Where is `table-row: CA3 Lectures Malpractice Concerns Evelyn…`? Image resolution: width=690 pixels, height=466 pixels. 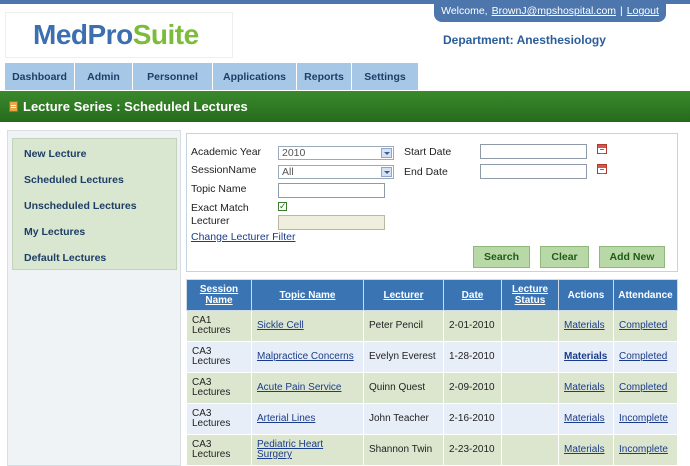 table-row: CA3 Lectures Malpractice Concerns Evelyn… is located at coordinates (432, 357).